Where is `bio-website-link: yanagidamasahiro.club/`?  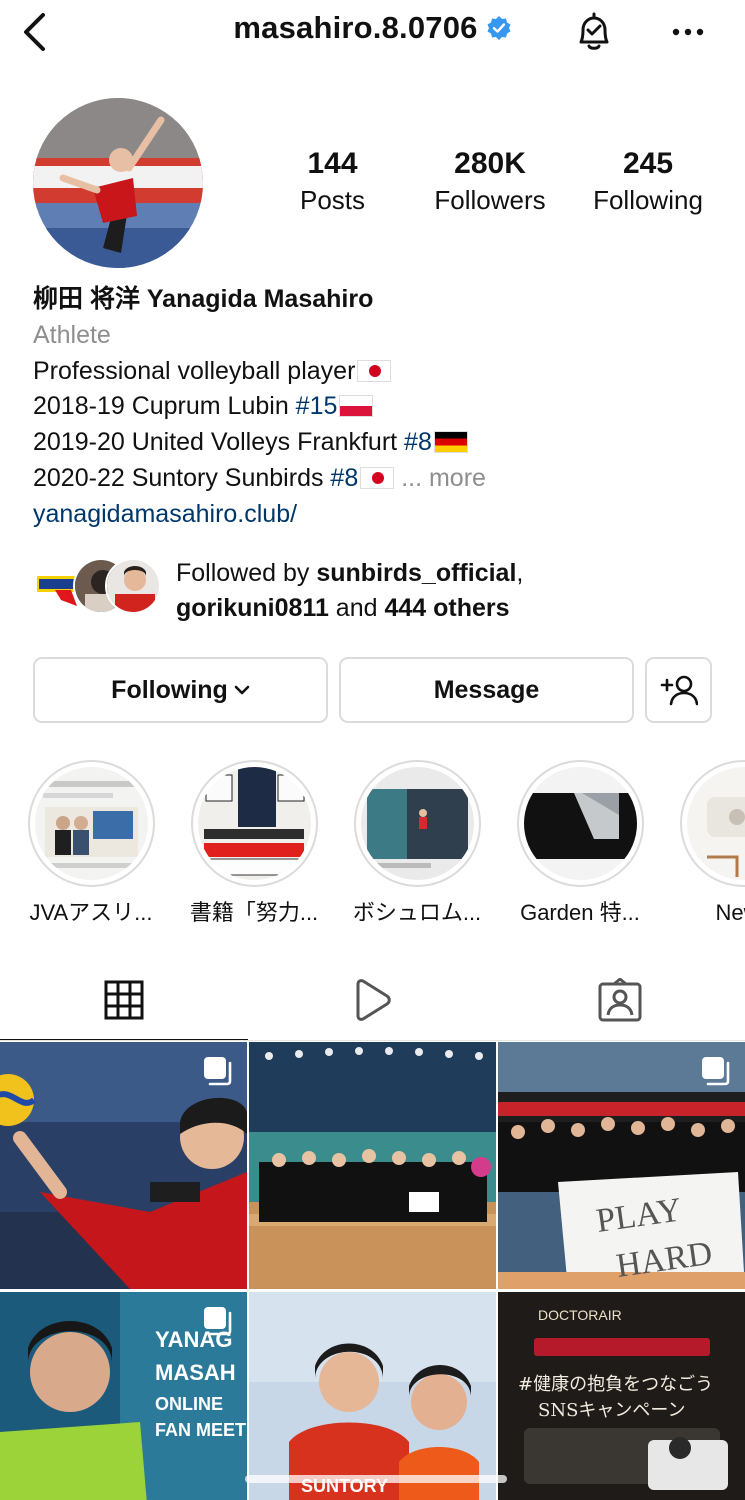
bio-website-link: yanagidamasahiro.club/ is located at coordinates (383, 515).